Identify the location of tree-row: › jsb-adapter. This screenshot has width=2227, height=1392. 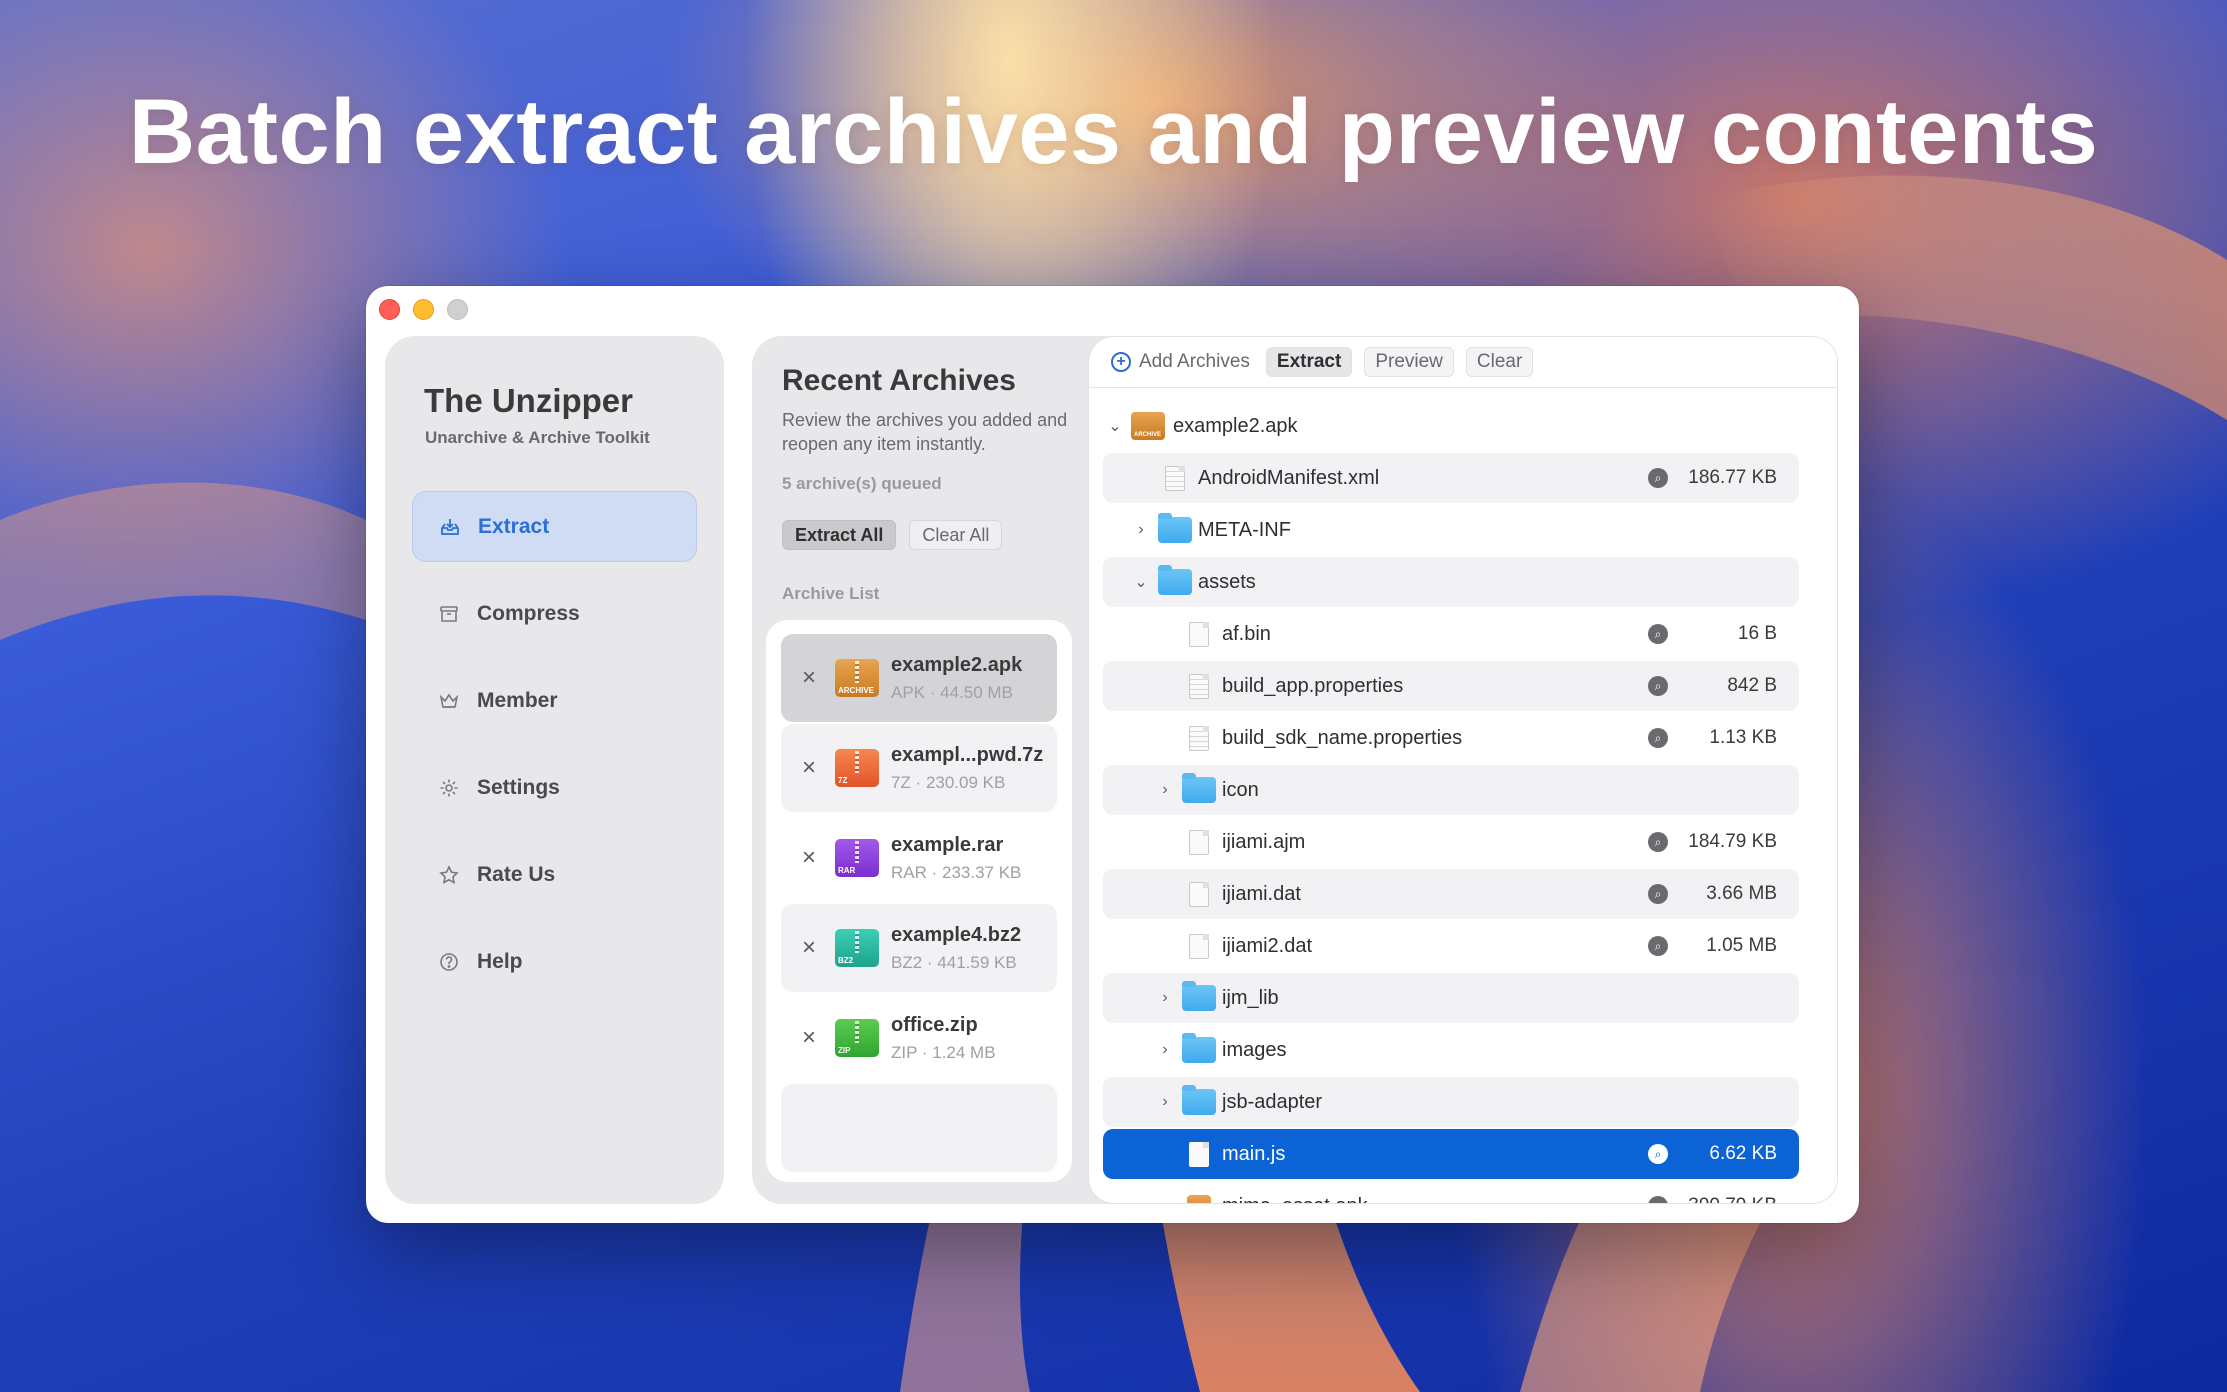
(1451, 1102).